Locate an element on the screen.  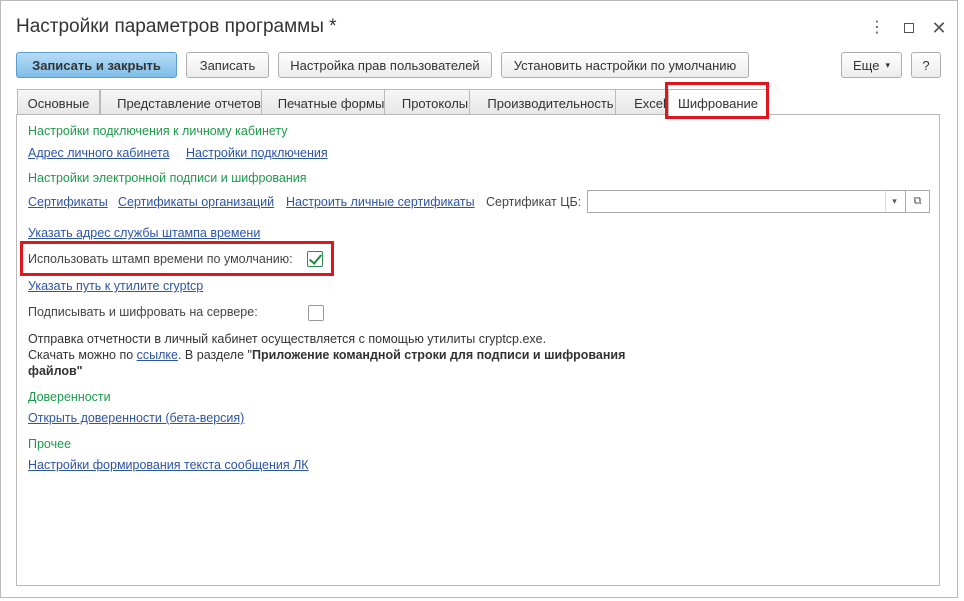
info-prefix: Скачать можно по is located at coordinates (82, 355).